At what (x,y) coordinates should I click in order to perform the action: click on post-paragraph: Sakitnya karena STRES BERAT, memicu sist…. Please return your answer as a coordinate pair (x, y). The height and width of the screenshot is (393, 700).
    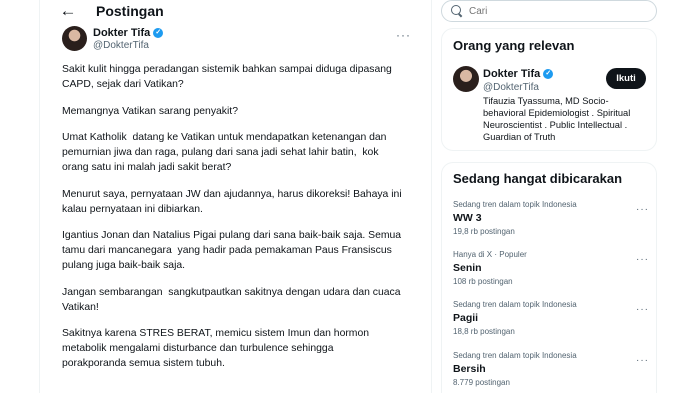
    Looking at the image, I should click on (216, 348).